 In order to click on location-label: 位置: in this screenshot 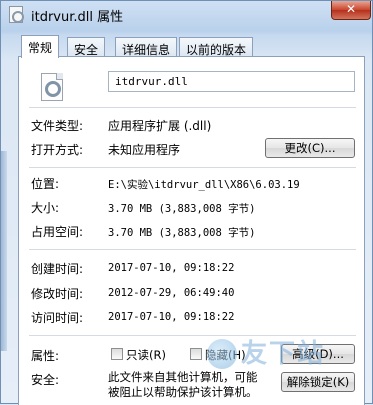, I will do `click(45, 184)`.